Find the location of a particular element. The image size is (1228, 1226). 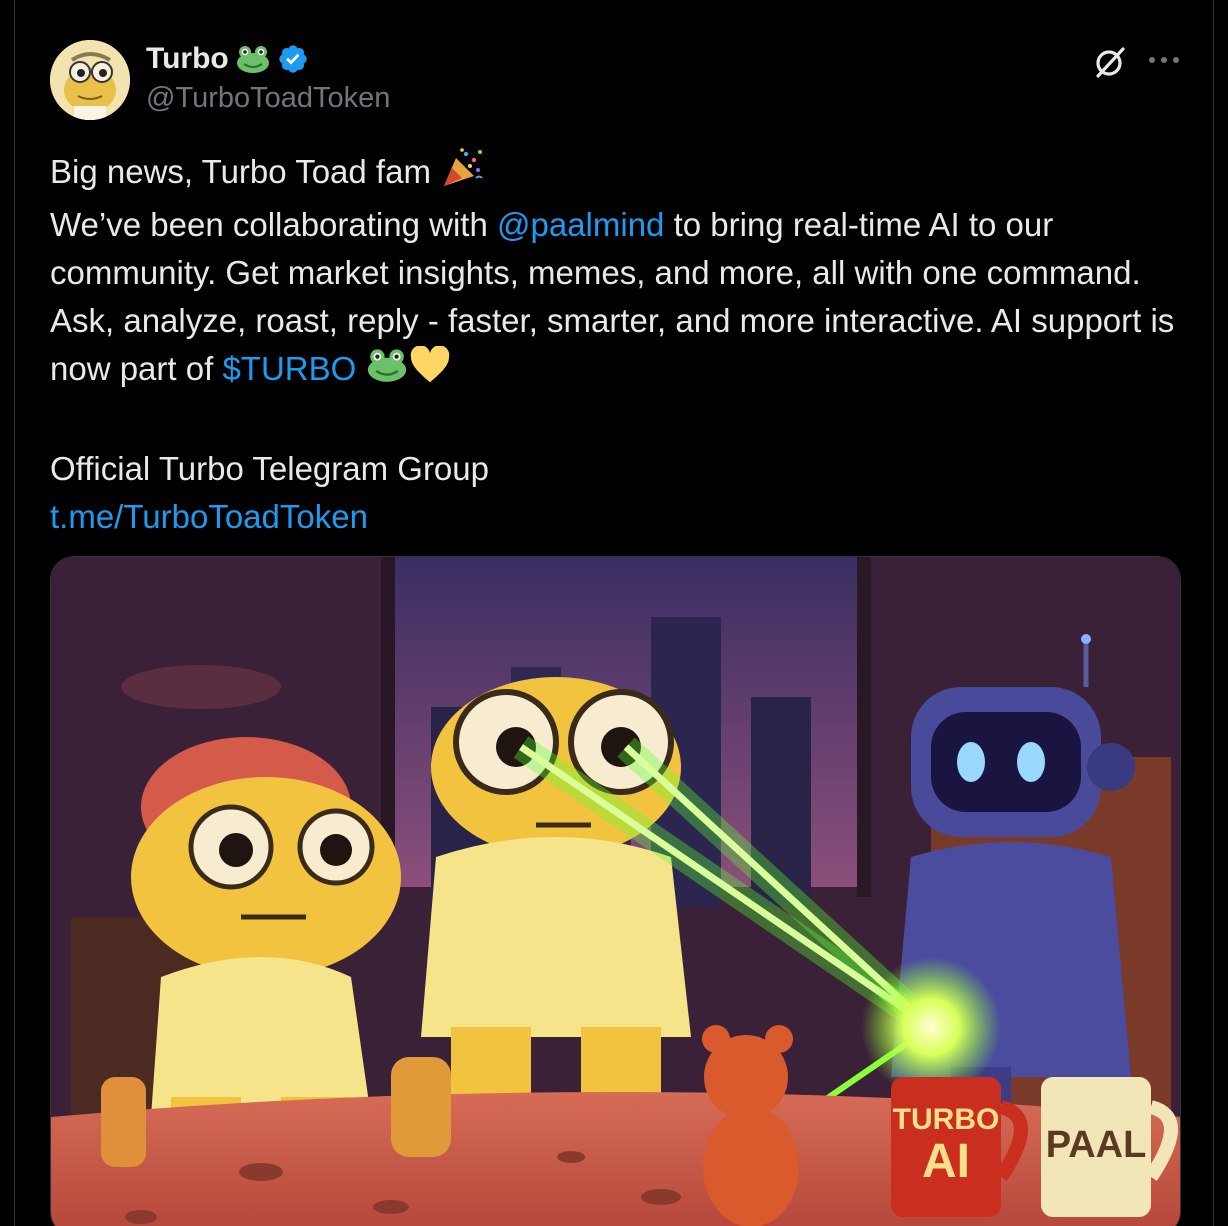

author-name-row: Turbo is located at coordinates (227, 59).